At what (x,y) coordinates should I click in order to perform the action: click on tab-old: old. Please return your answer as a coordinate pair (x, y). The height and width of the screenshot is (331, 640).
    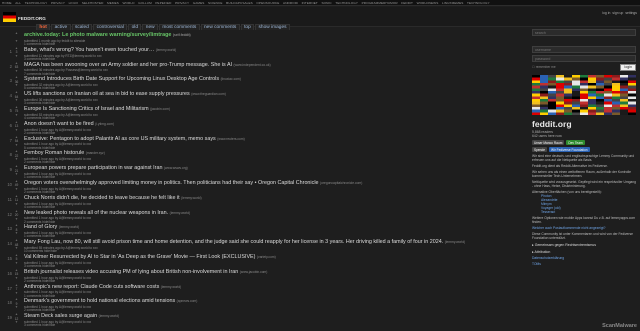
    Looking at the image, I should click on (135, 27).